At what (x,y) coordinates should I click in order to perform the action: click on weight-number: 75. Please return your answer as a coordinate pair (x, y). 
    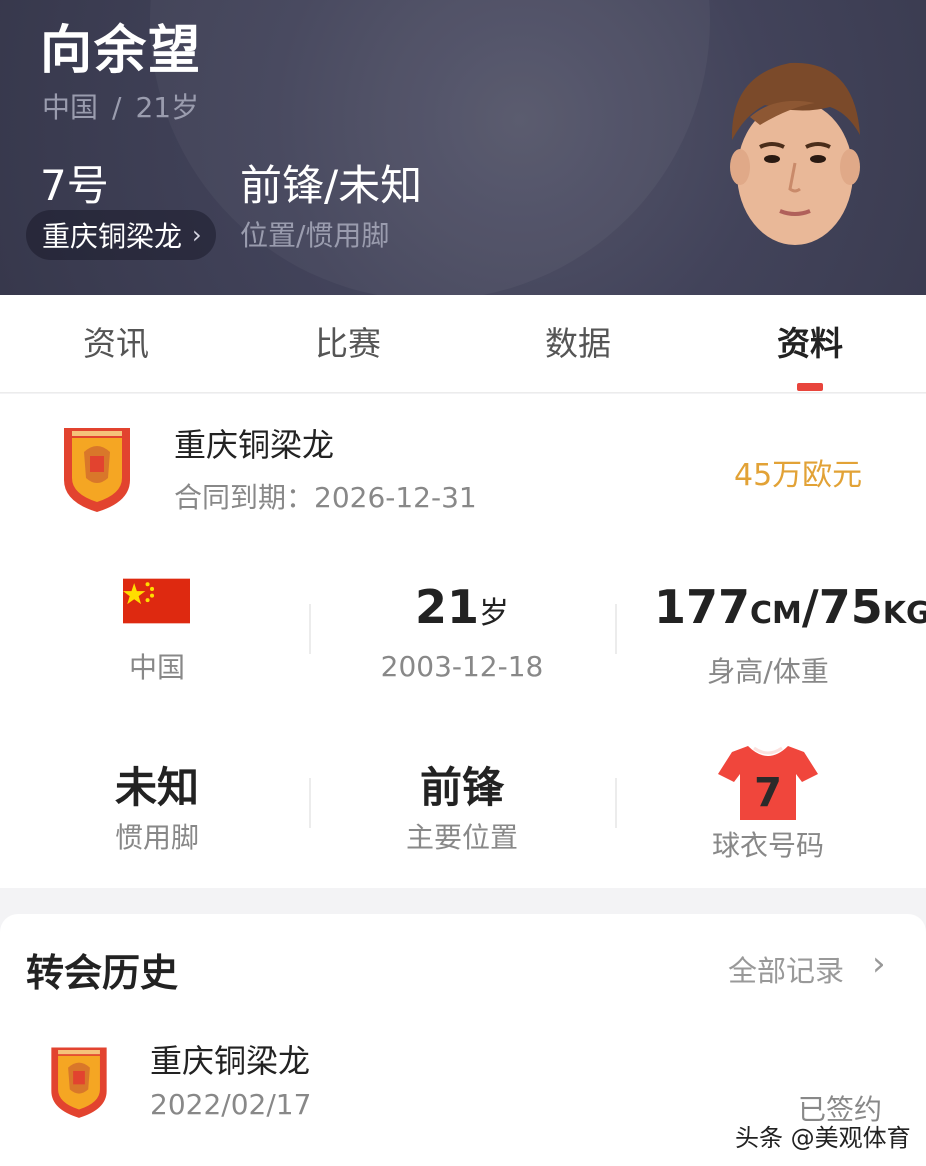
    Looking at the image, I should click on (850, 607).